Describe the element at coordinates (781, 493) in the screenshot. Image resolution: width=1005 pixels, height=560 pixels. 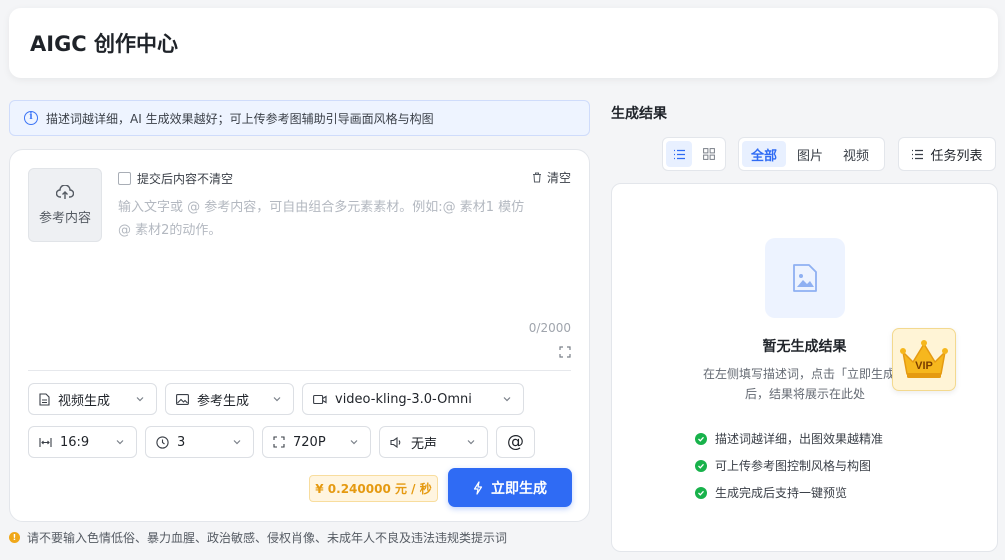
I see `feature-text: 生成完成后支持一键预览` at that location.